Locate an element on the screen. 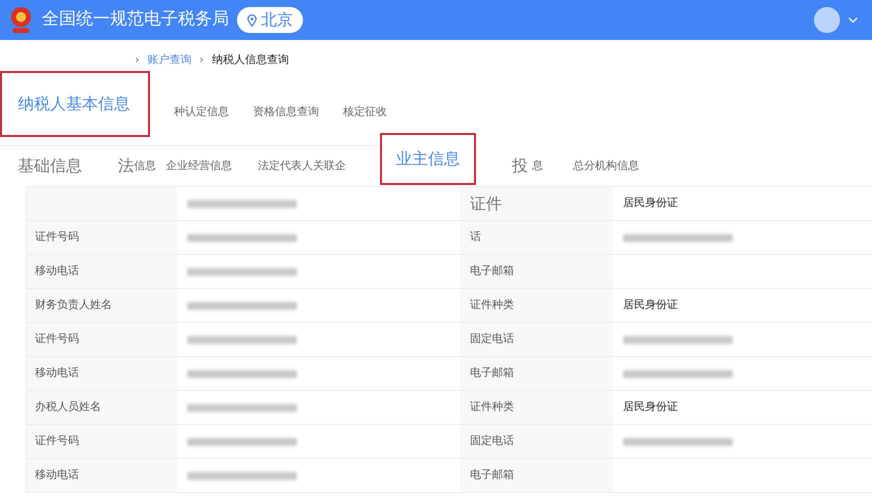 The height and width of the screenshot is (500, 872). tab: 种认定信息 is located at coordinates (201, 112).